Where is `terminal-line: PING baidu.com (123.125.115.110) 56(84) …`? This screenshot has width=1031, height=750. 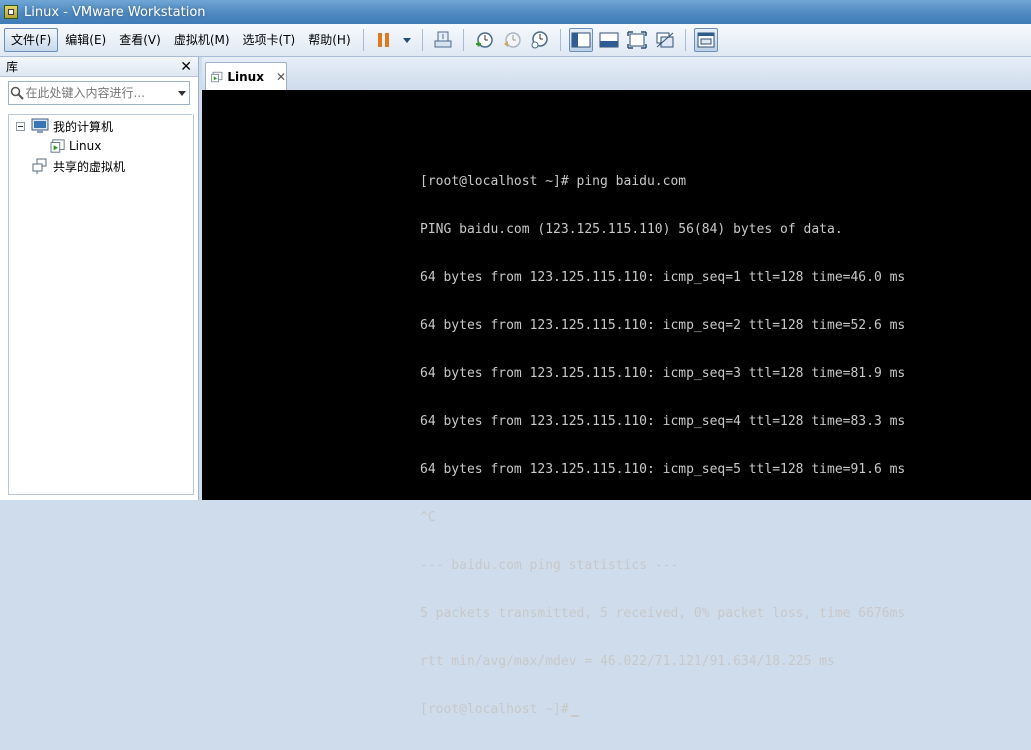 terminal-line: PING baidu.com (123.125.115.110) 56(84) … is located at coordinates (631, 229).